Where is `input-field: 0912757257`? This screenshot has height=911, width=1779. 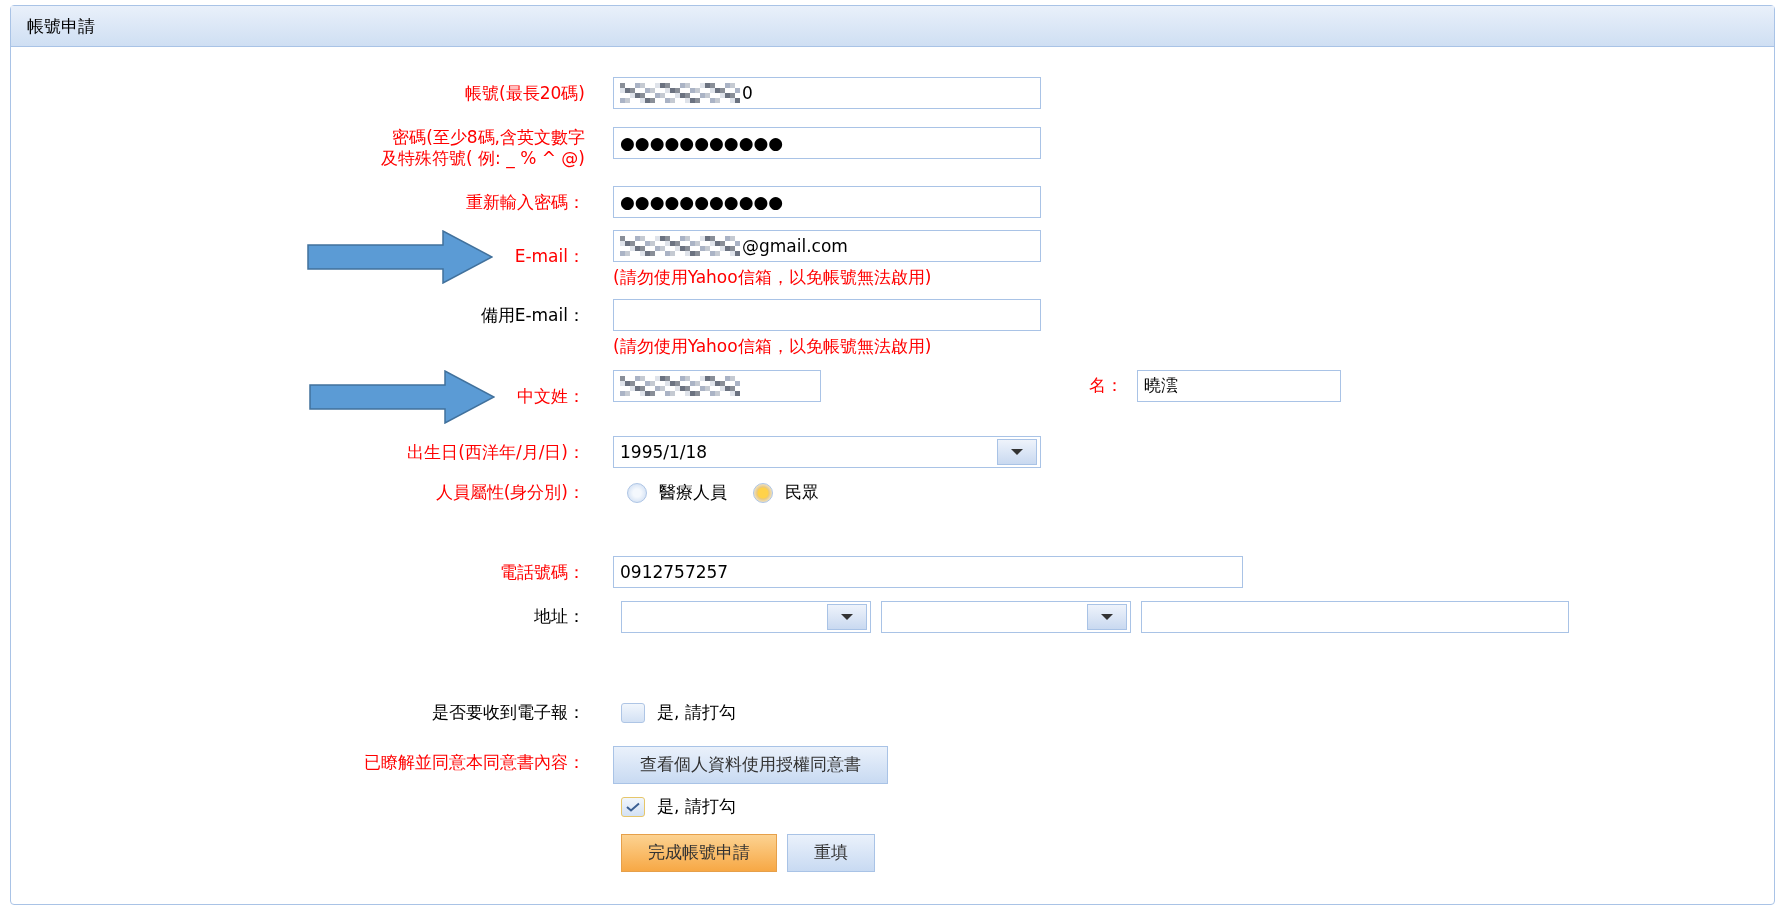
input-field: 0912757257 is located at coordinates (928, 571).